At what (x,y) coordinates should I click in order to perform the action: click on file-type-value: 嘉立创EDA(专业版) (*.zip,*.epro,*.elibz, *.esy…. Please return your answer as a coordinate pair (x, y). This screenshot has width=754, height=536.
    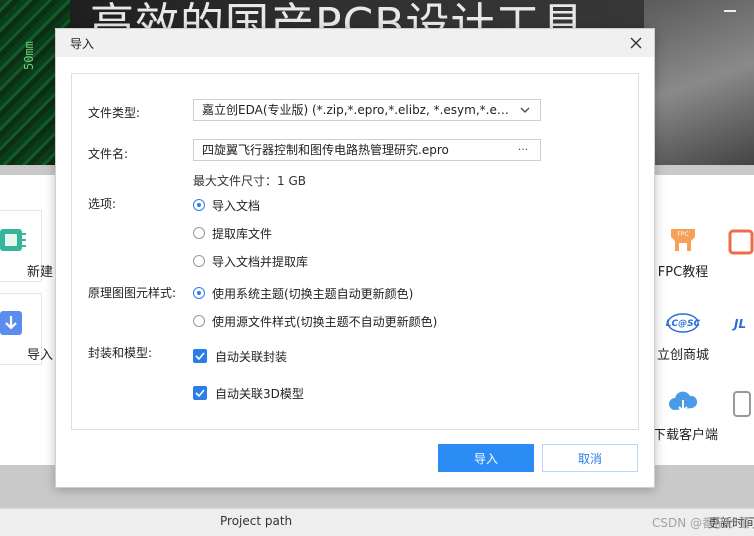
    Looking at the image, I should click on (357, 110).